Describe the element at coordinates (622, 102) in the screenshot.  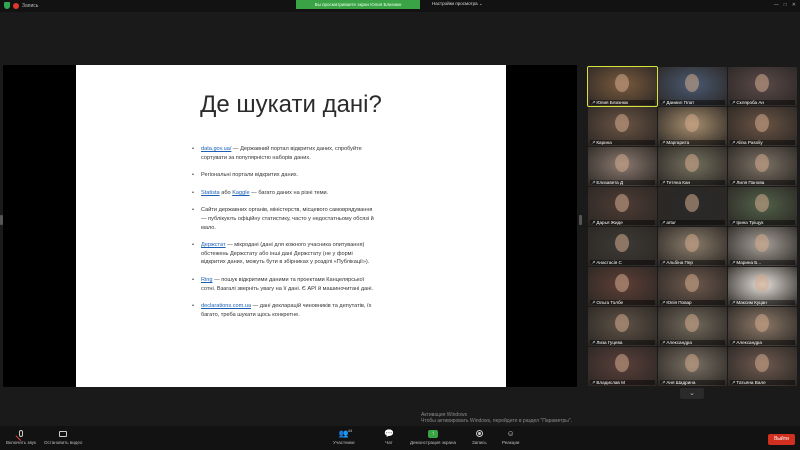
I see `participant-name: 🎤Юлия Близнюк` at that location.